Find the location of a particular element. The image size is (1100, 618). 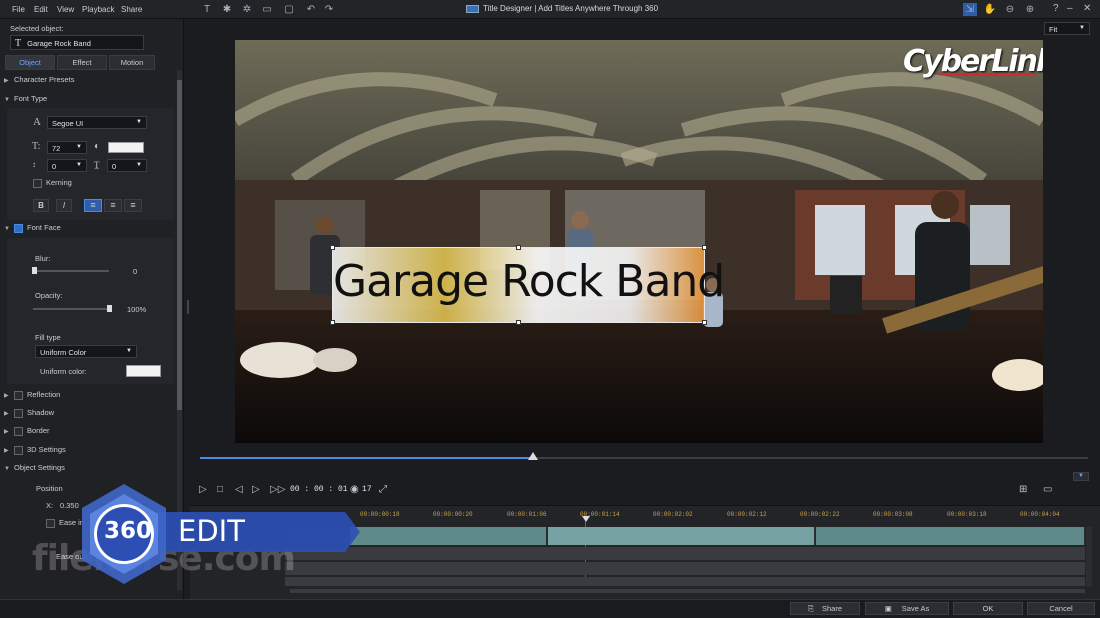

clip-segment-selected is located at coordinates (681, 536).